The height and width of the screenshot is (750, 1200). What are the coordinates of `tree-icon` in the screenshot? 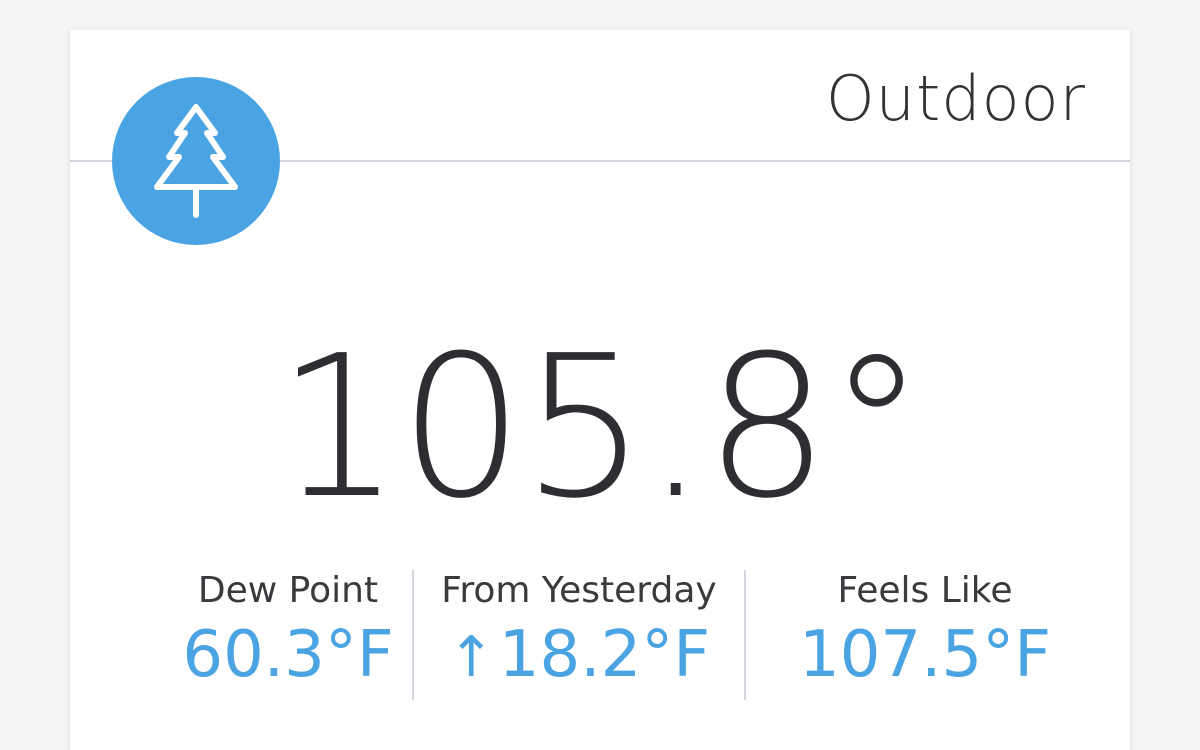 It's located at (196, 161).